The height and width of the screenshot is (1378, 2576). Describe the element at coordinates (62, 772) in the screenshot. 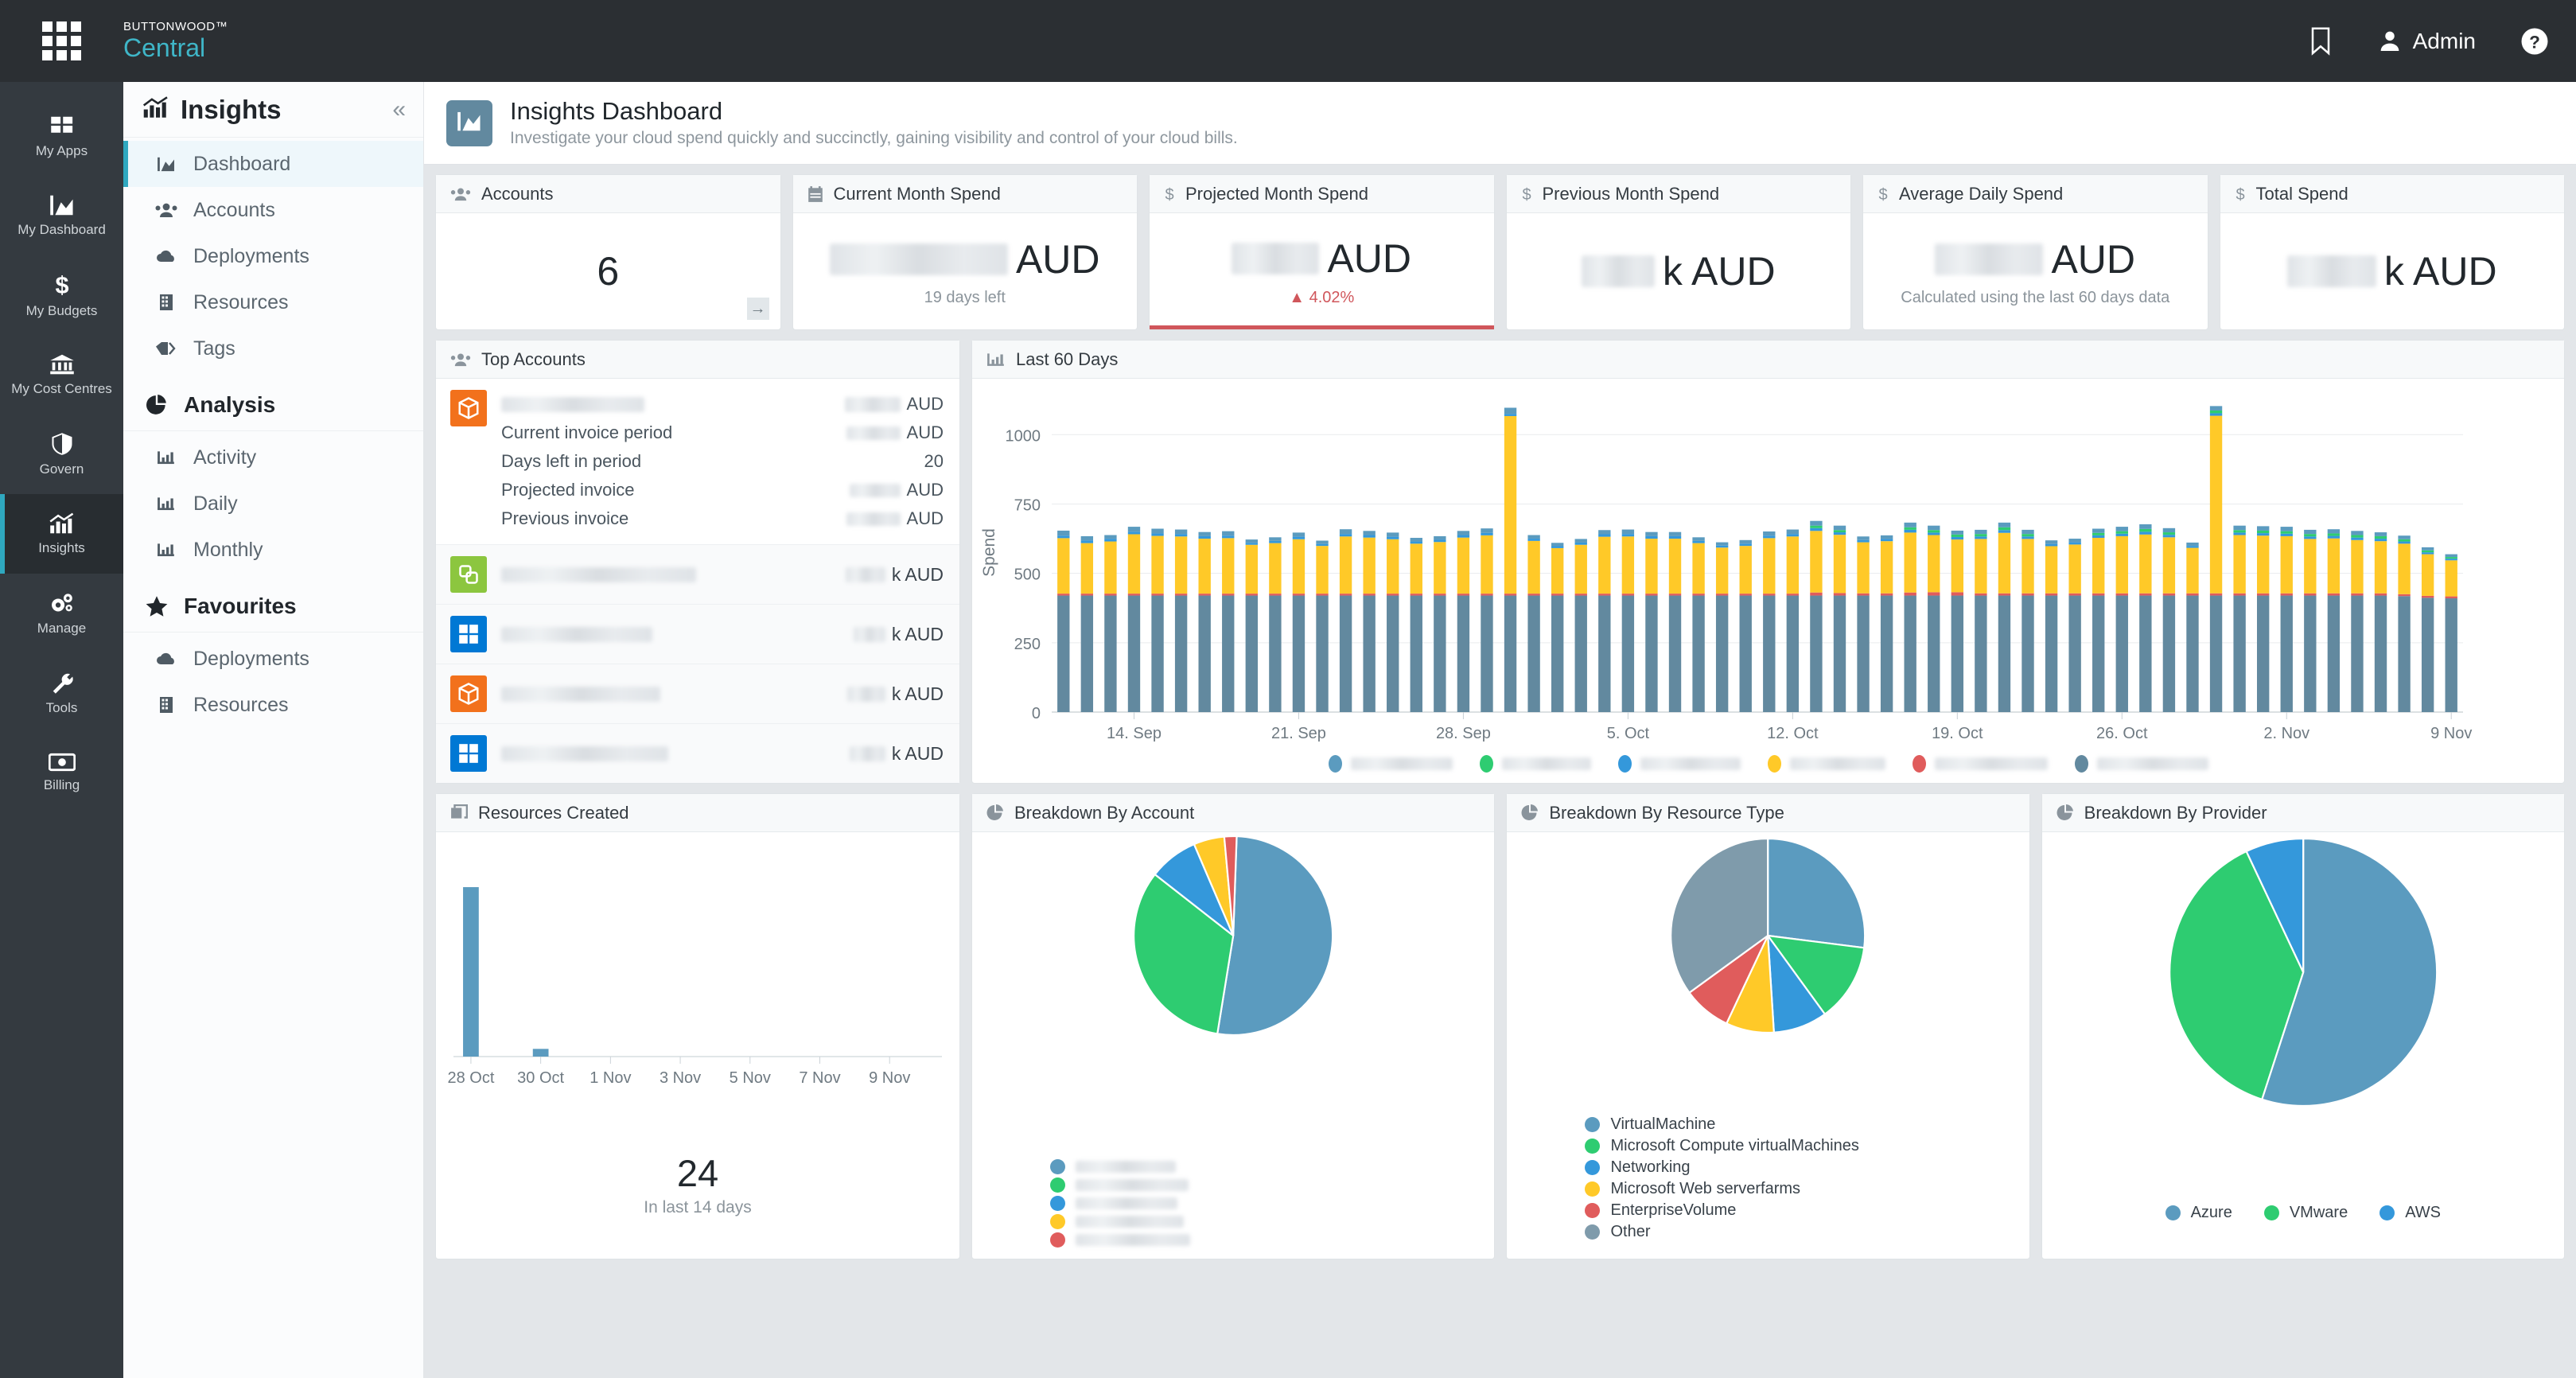

I see `rail-item-billing: Billing` at that location.